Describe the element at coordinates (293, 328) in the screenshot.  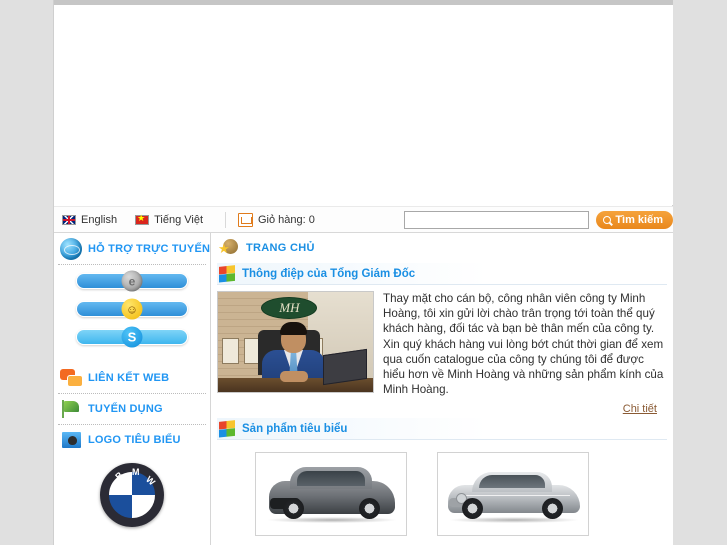
I see `person-hair` at that location.